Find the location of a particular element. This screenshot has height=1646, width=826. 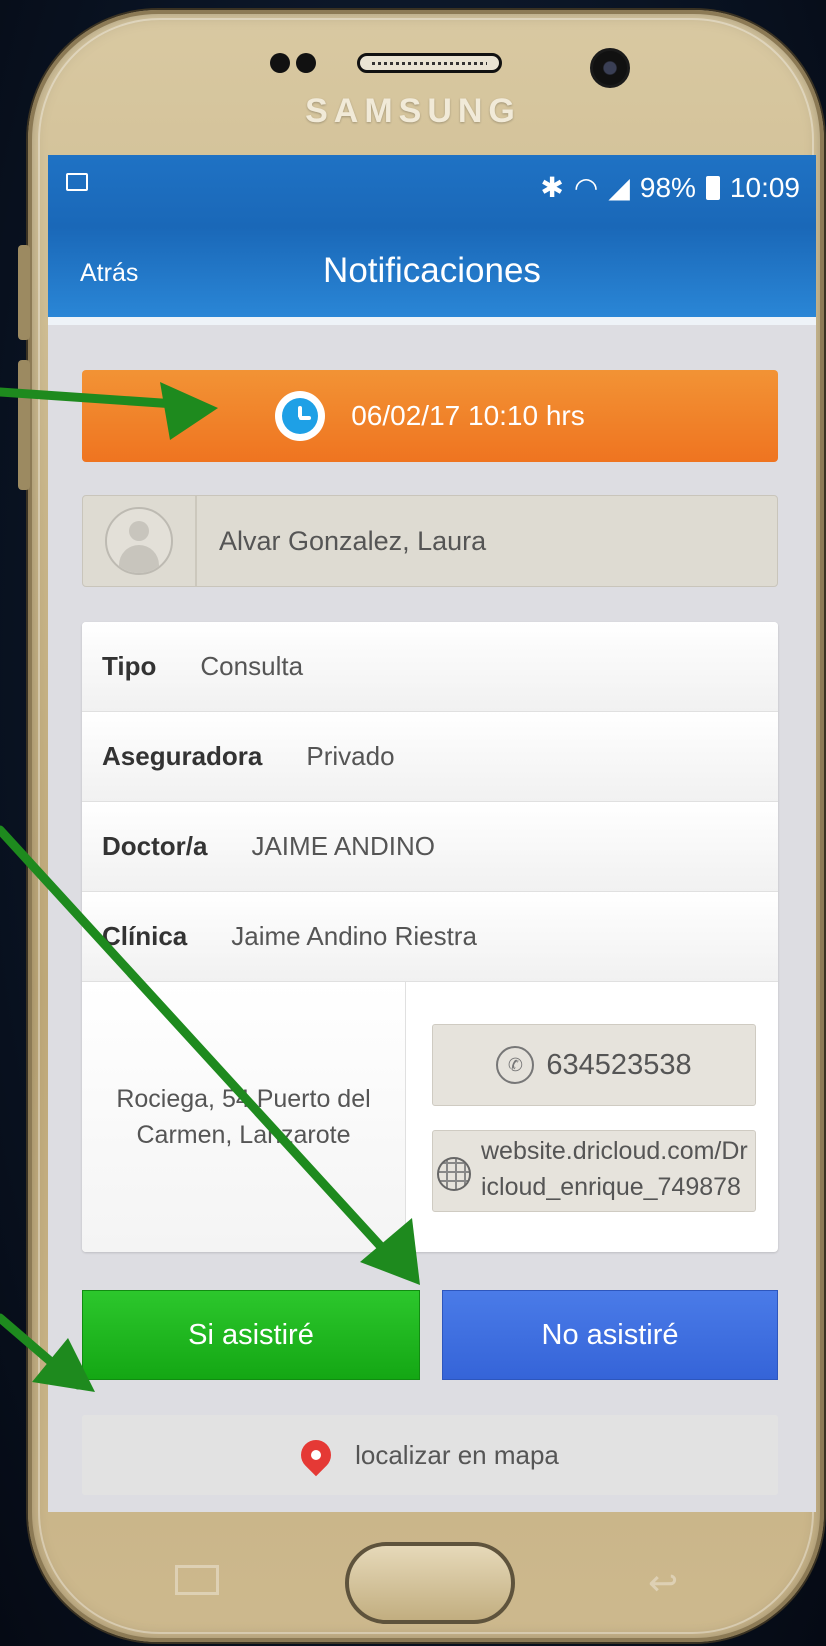

battery-icon is located at coordinates (712, 187).